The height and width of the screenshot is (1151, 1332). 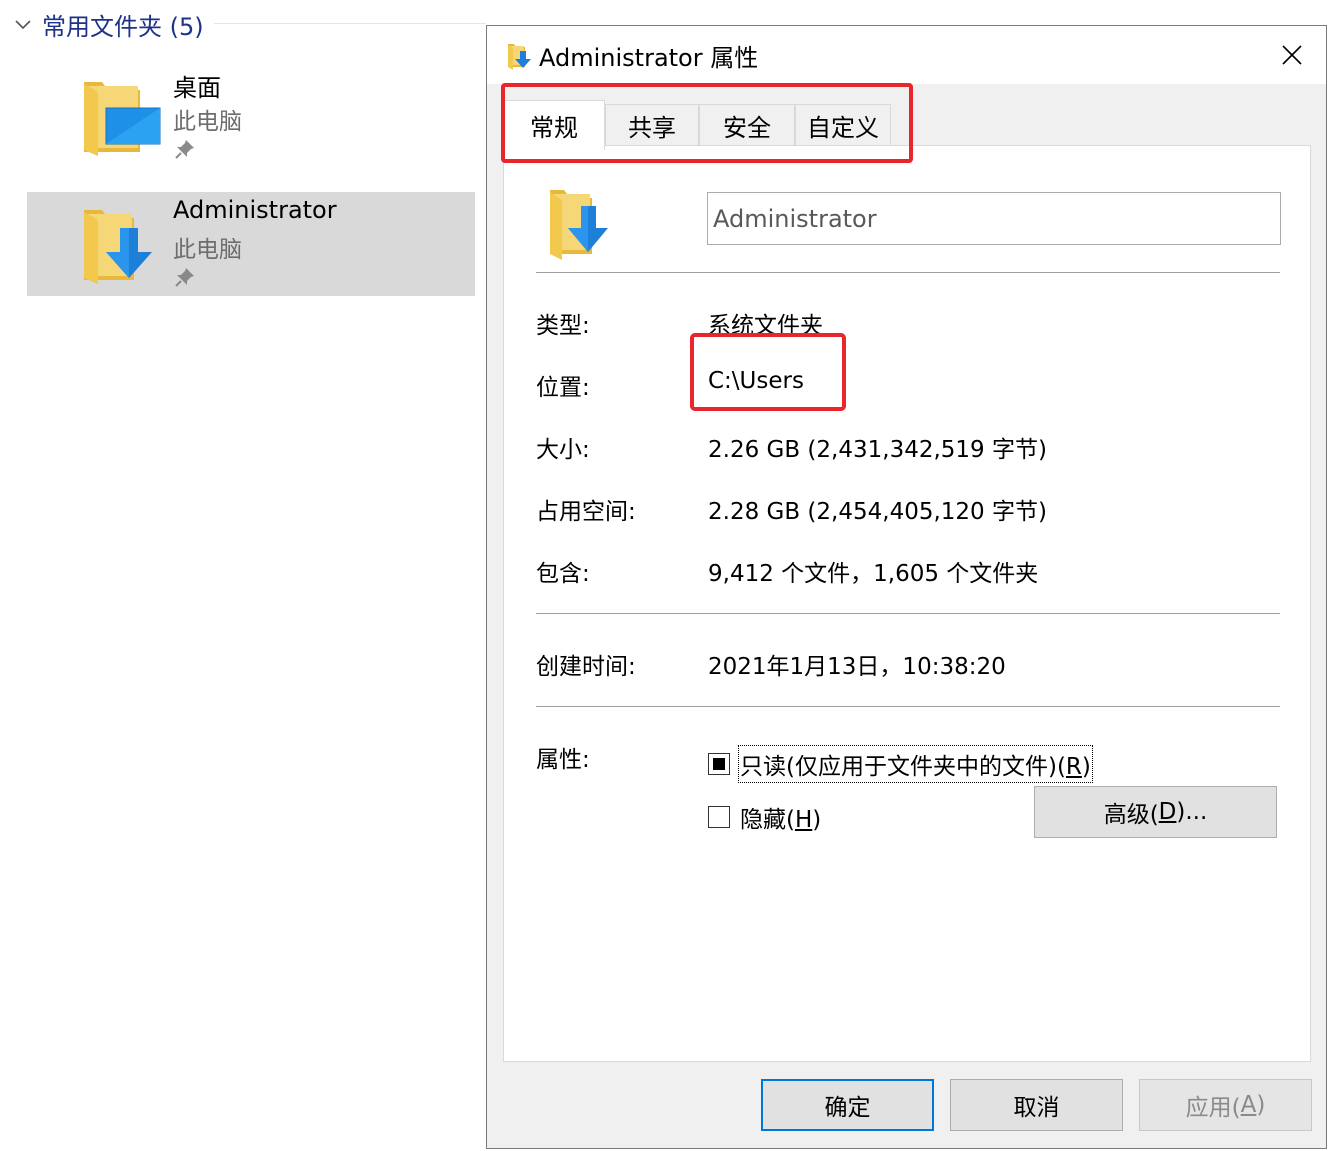 What do you see at coordinates (563, 574) in the screenshot?
I see `contains-label: 包含:` at bounding box center [563, 574].